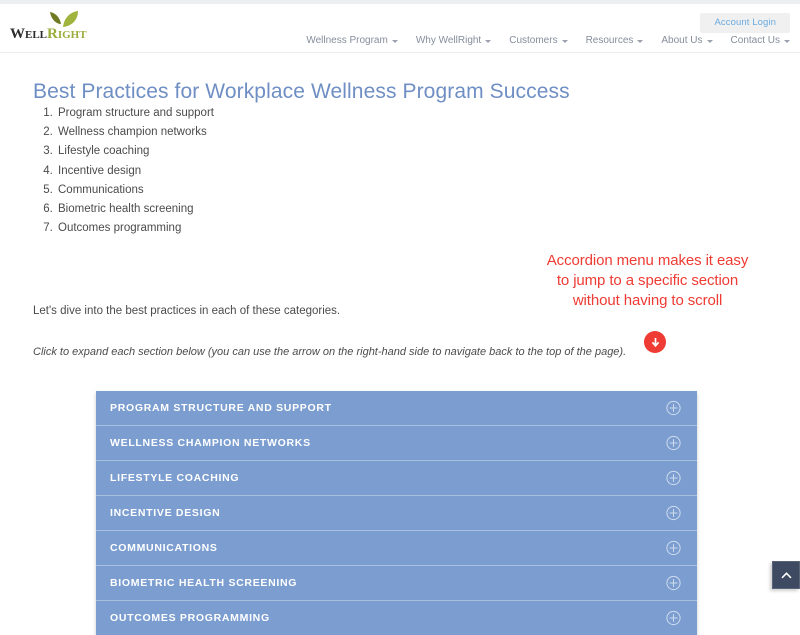  I want to click on back-to-top-button, so click(786, 575).